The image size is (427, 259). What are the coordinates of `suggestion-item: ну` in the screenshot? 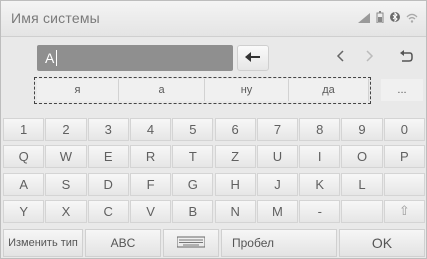 It's located at (247, 90).